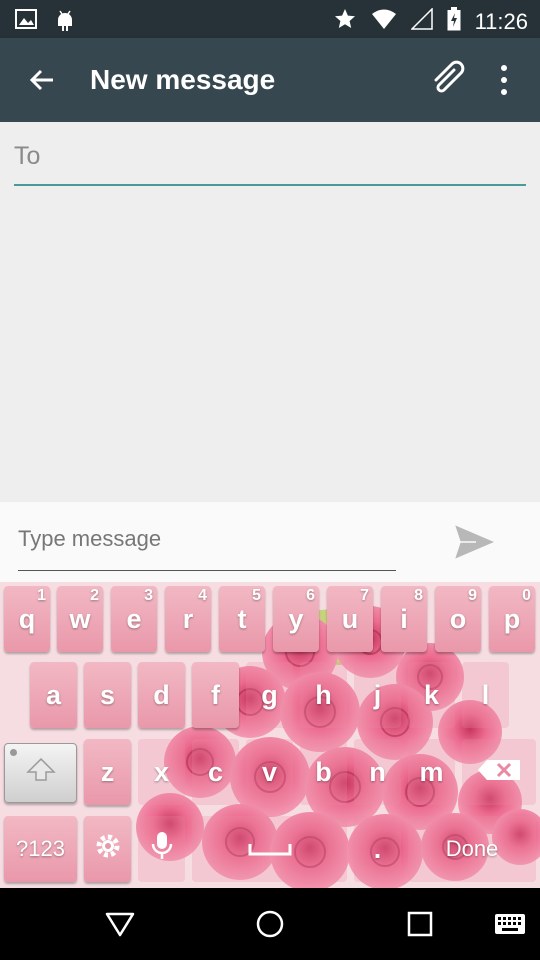  What do you see at coordinates (431, 772) in the screenshot?
I see `key-m: m` at bounding box center [431, 772].